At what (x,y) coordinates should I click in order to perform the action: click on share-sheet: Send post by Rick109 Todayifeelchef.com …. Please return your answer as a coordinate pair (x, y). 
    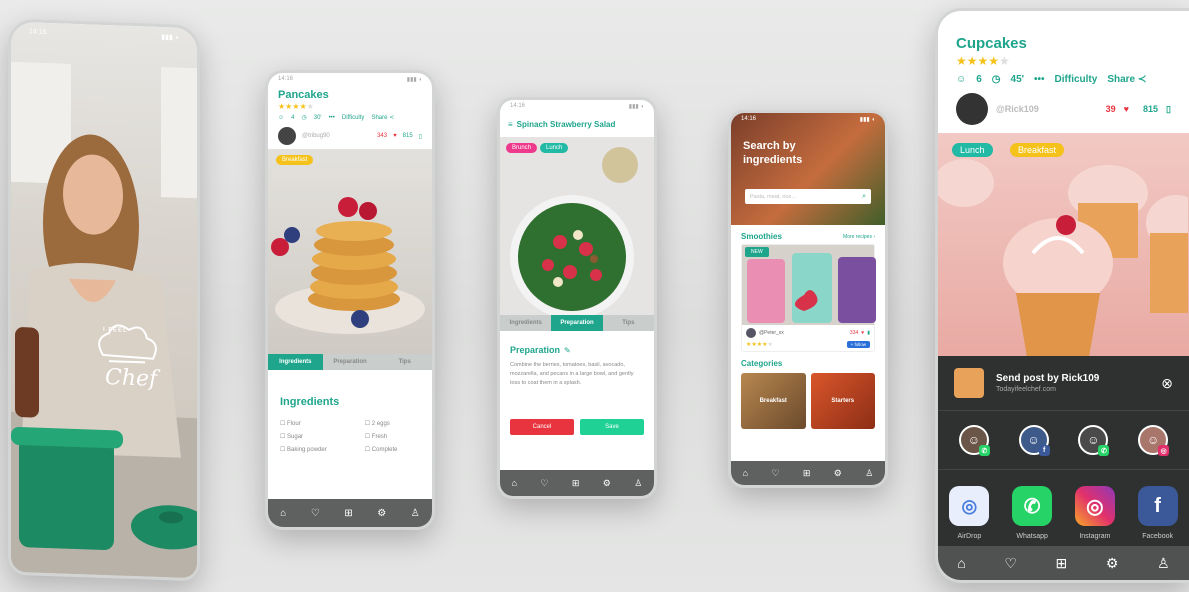
    Looking at the image, I should click on (1063, 451).